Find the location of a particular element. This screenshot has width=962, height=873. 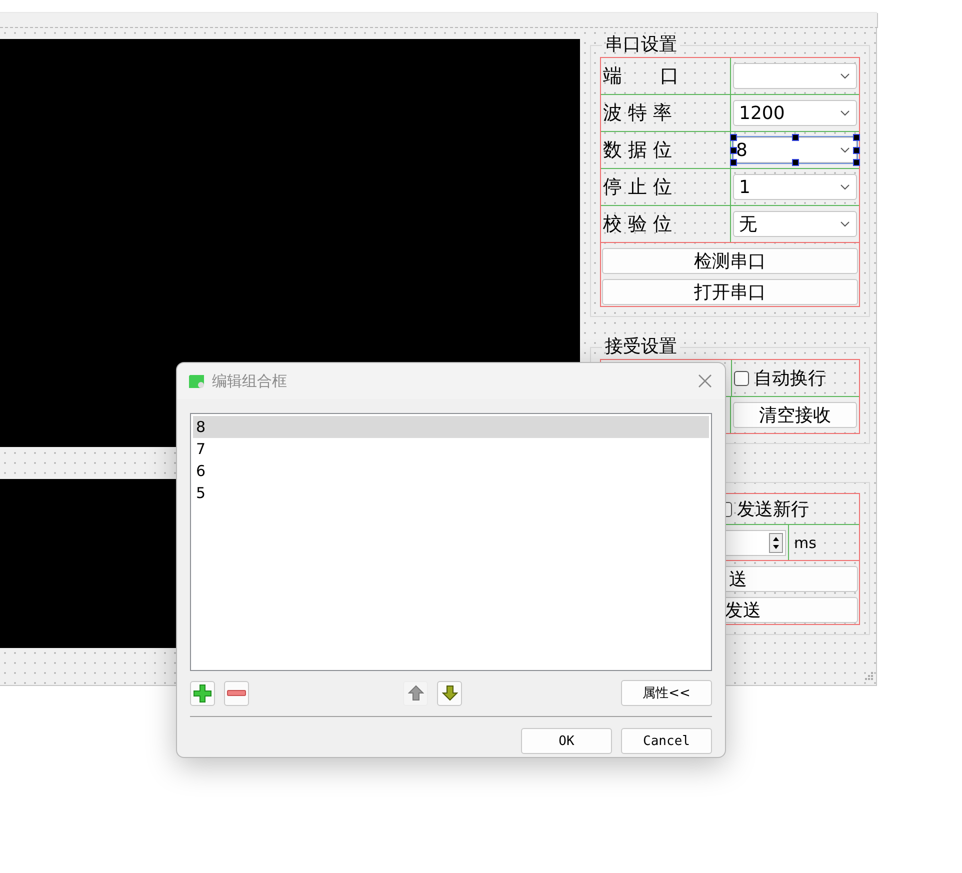

dialog-button: OK is located at coordinates (566, 741).